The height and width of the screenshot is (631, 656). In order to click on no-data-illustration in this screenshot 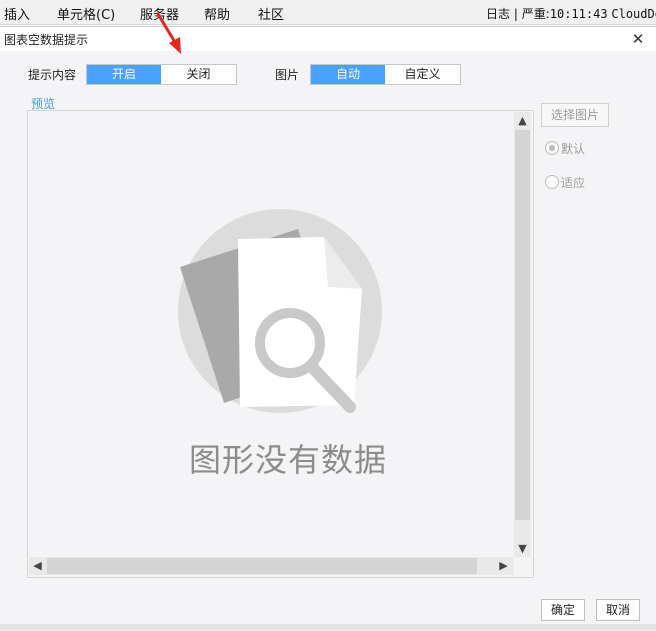, I will do `click(280, 311)`.